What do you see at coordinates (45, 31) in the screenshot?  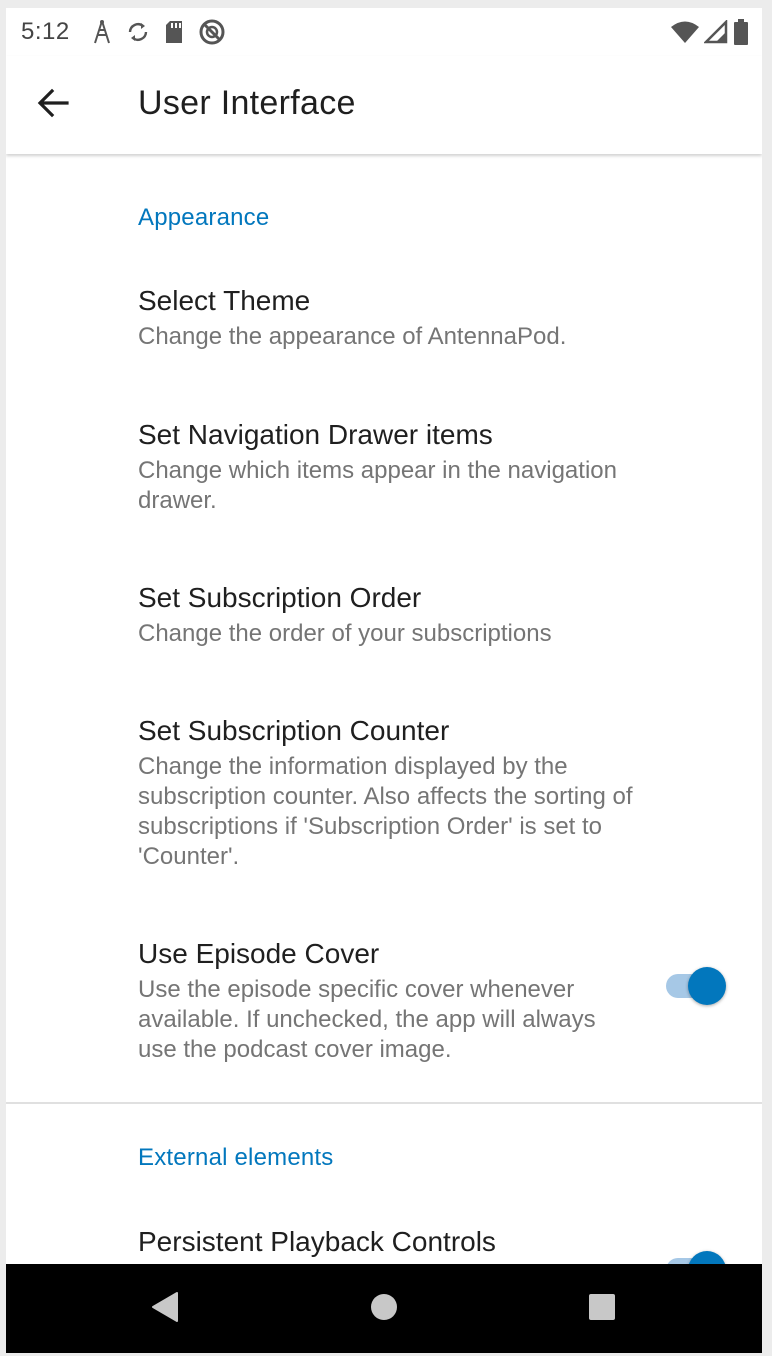 I see `status-time: 5:12` at bounding box center [45, 31].